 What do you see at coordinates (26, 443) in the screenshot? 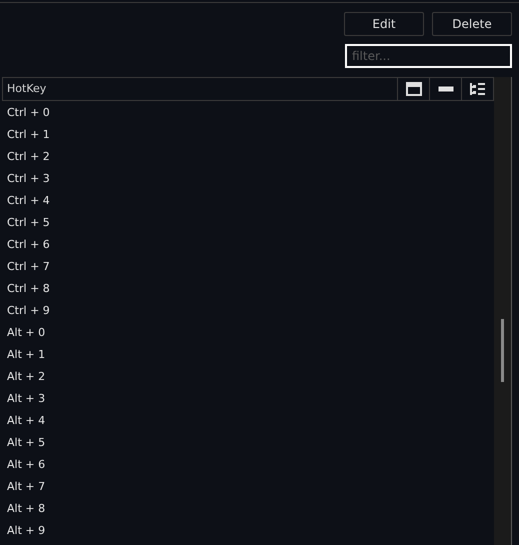
I see `hotkey-item: Alt + 5` at bounding box center [26, 443].